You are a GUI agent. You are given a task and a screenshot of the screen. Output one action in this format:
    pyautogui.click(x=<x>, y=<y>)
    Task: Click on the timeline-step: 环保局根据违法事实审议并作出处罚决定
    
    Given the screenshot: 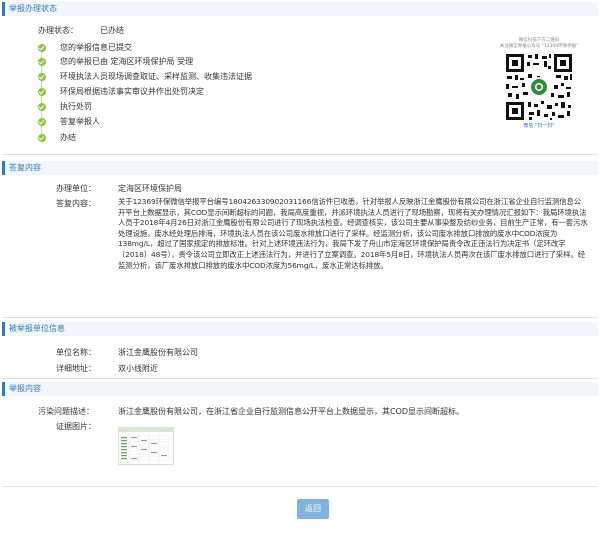 What is the action you would take?
    pyautogui.click(x=168, y=92)
    